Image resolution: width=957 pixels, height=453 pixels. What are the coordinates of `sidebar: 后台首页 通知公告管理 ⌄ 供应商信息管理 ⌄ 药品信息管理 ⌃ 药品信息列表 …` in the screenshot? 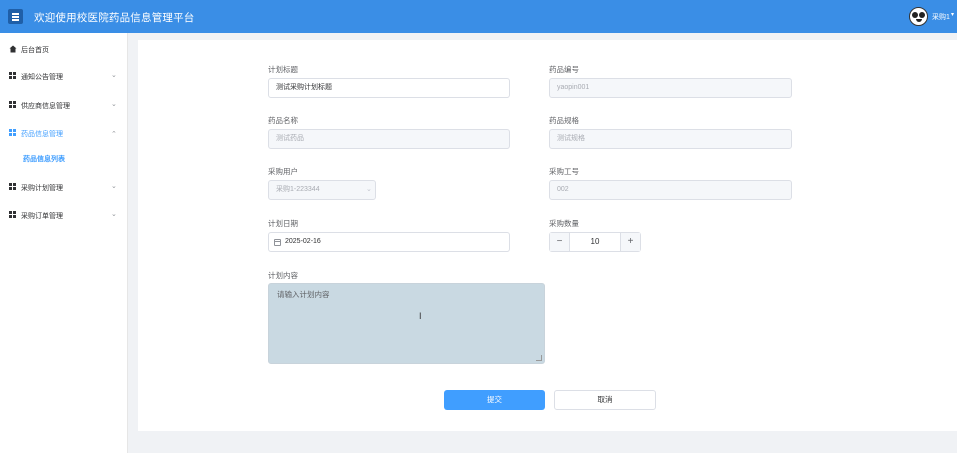 It's located at (64, 243).